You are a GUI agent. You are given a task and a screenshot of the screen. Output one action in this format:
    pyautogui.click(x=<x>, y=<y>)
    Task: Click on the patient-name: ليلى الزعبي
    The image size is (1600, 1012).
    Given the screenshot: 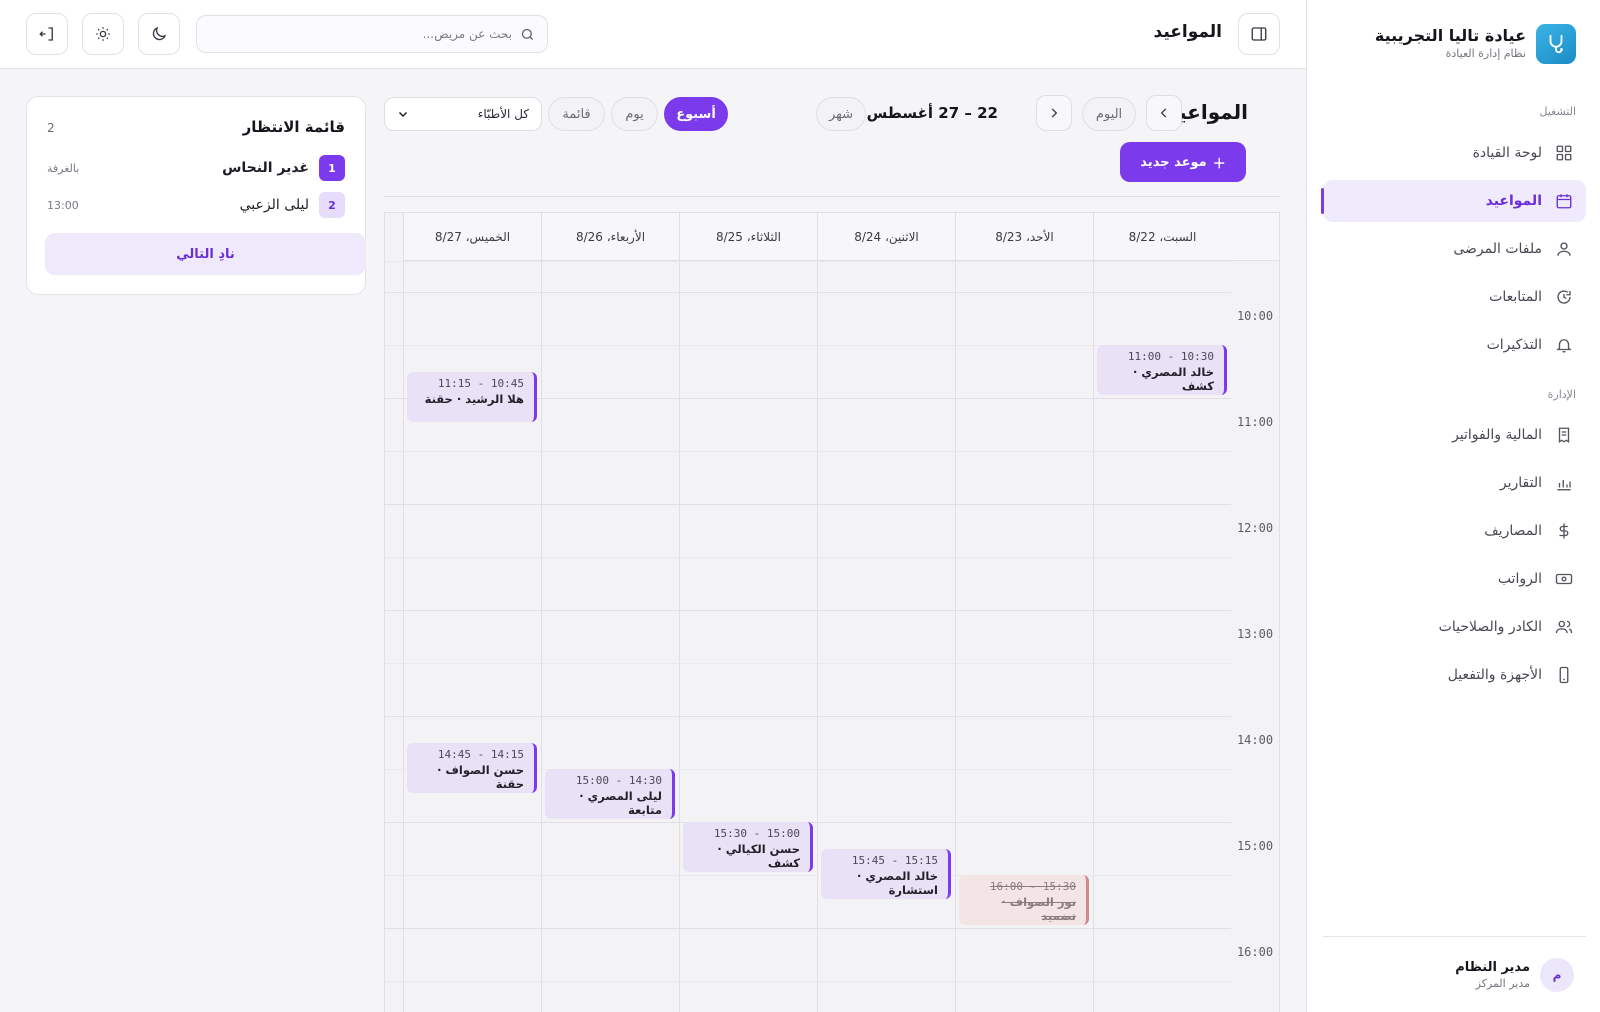 What is the action you would take?
    pyautogui.click(x=274, y=205)
    